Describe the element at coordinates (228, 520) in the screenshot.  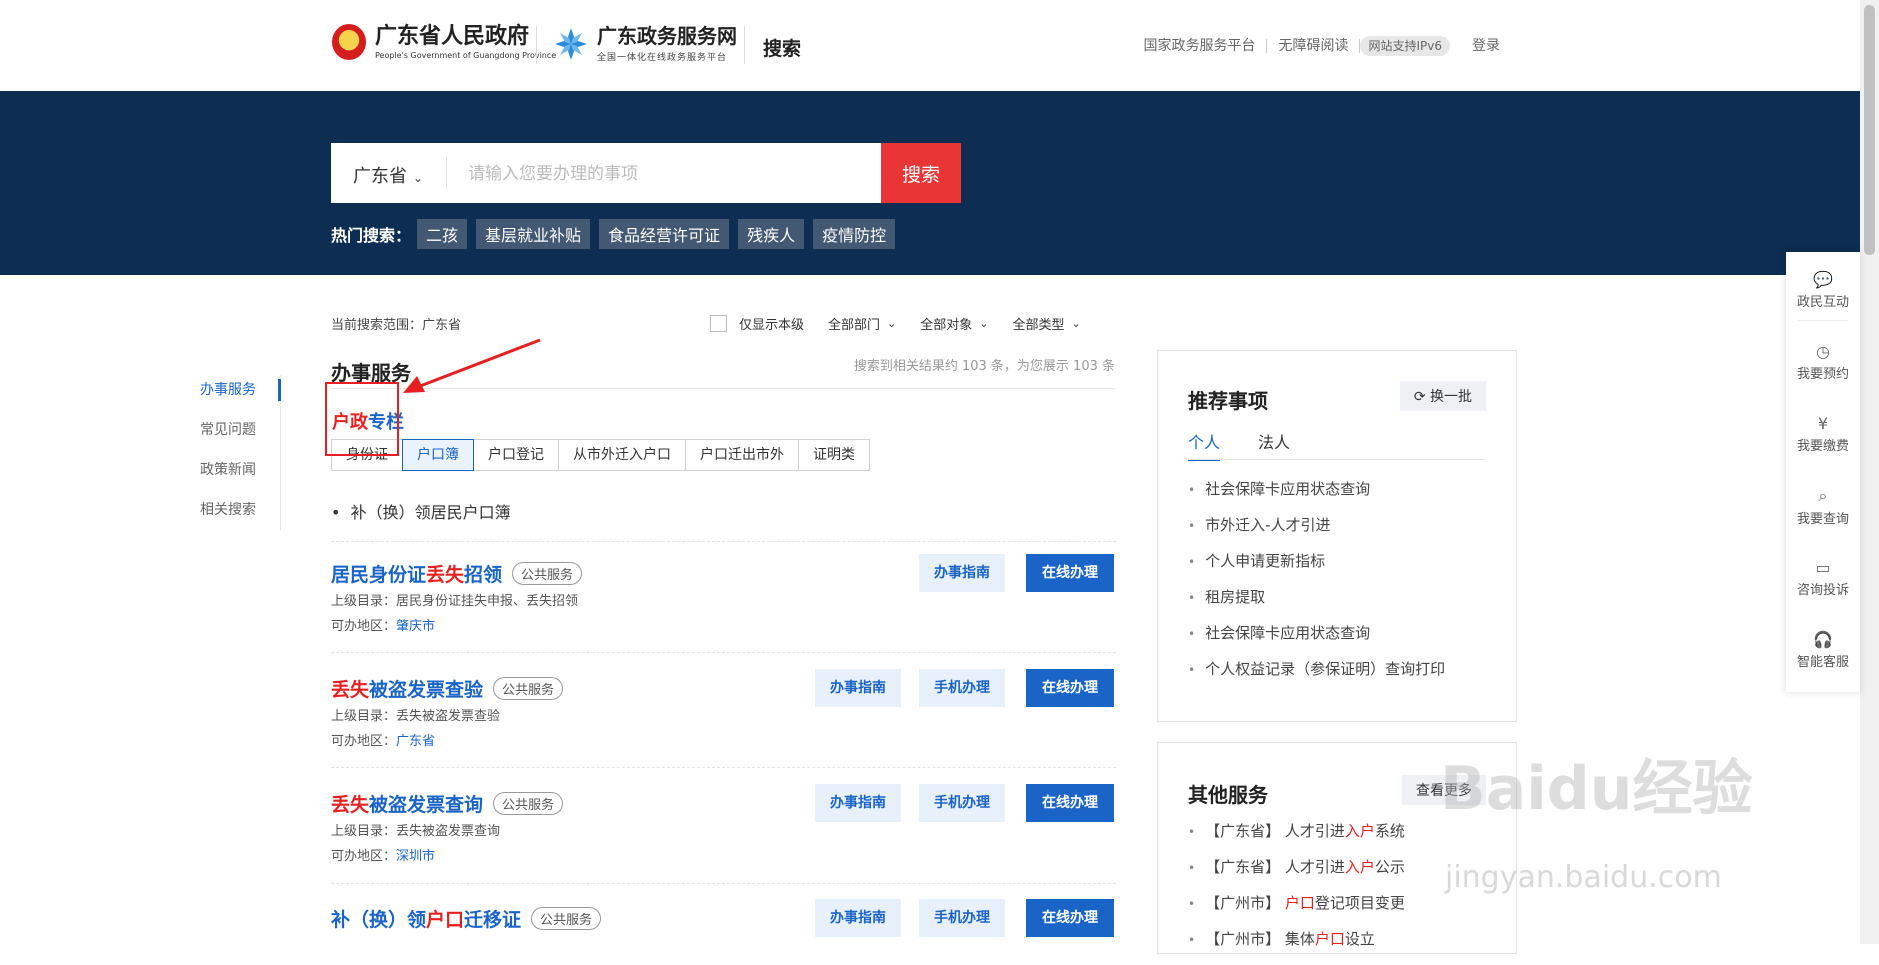
I see `left-nav-related: 相关搜索` at that location.